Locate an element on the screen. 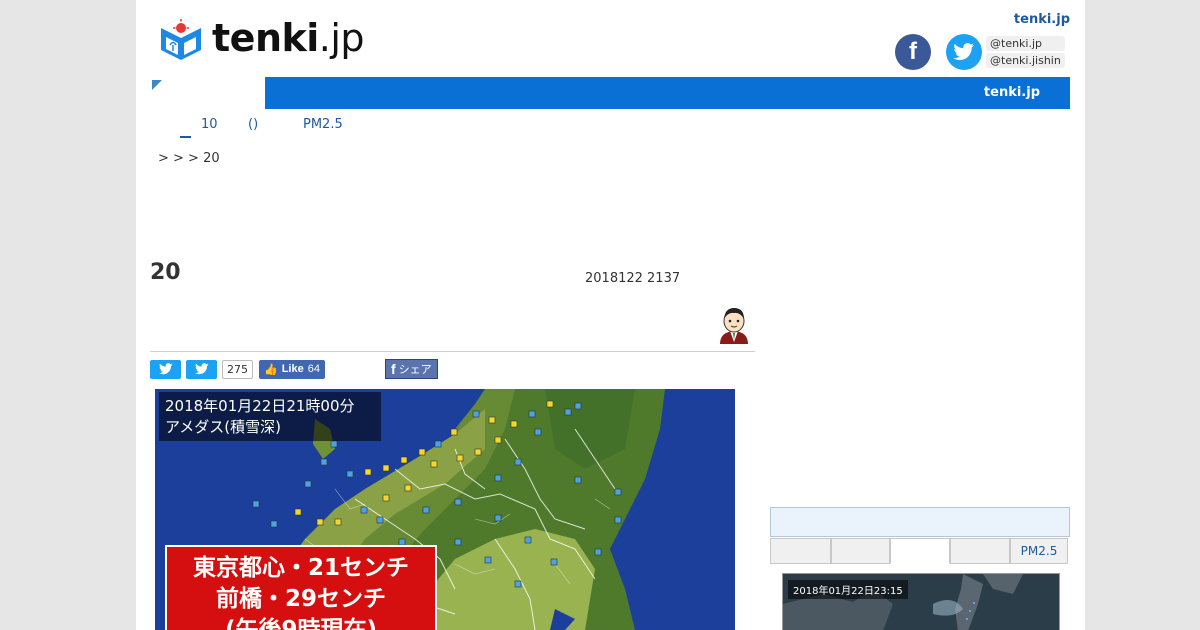 This screenshot has width=1200, height=630. like-label: Like is located at coordinates (292, 369).